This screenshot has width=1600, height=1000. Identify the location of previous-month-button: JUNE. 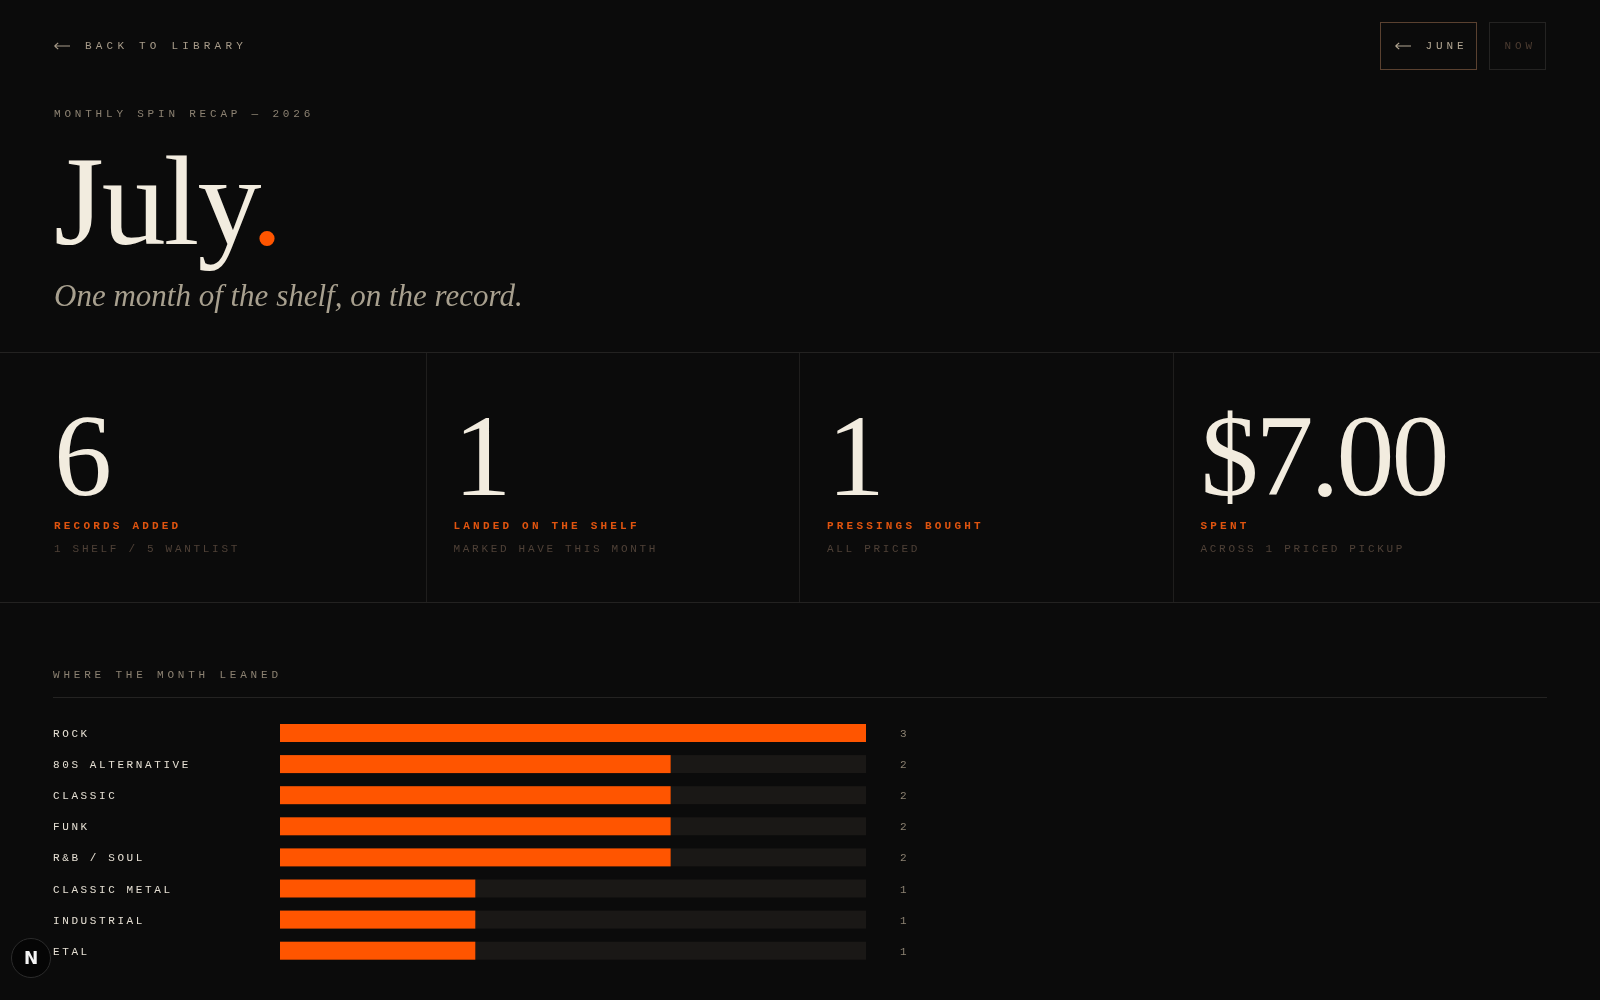
(1429, 46).